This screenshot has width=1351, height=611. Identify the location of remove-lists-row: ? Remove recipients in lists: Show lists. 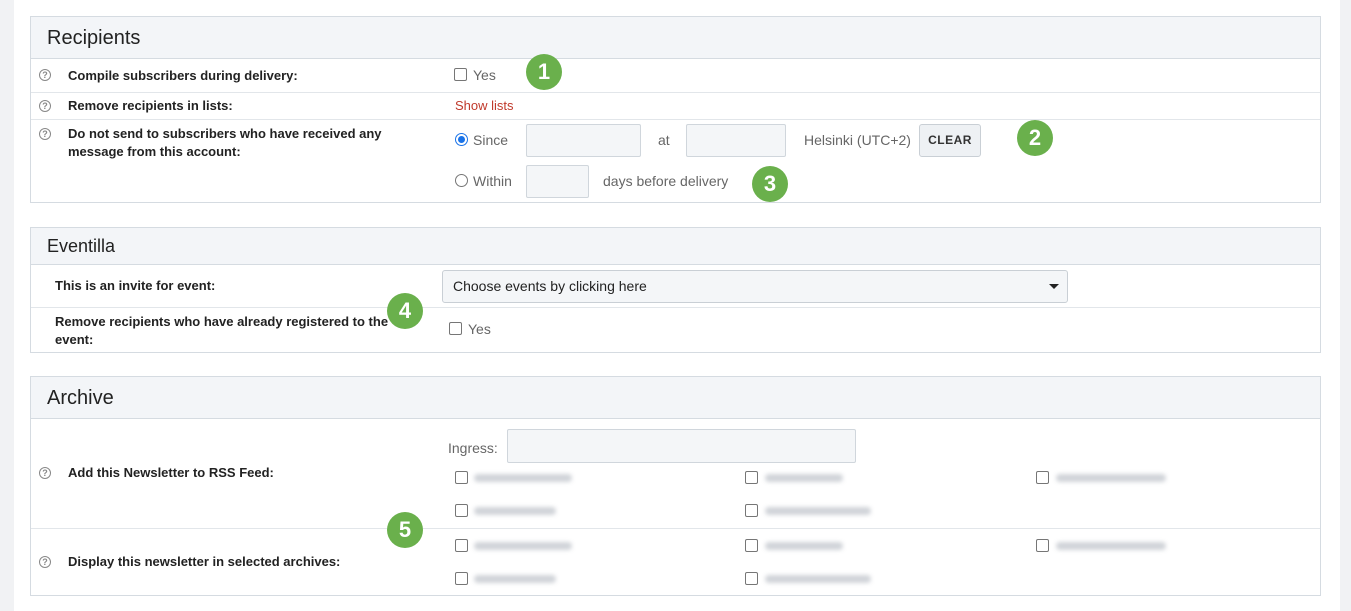
(675, 106).